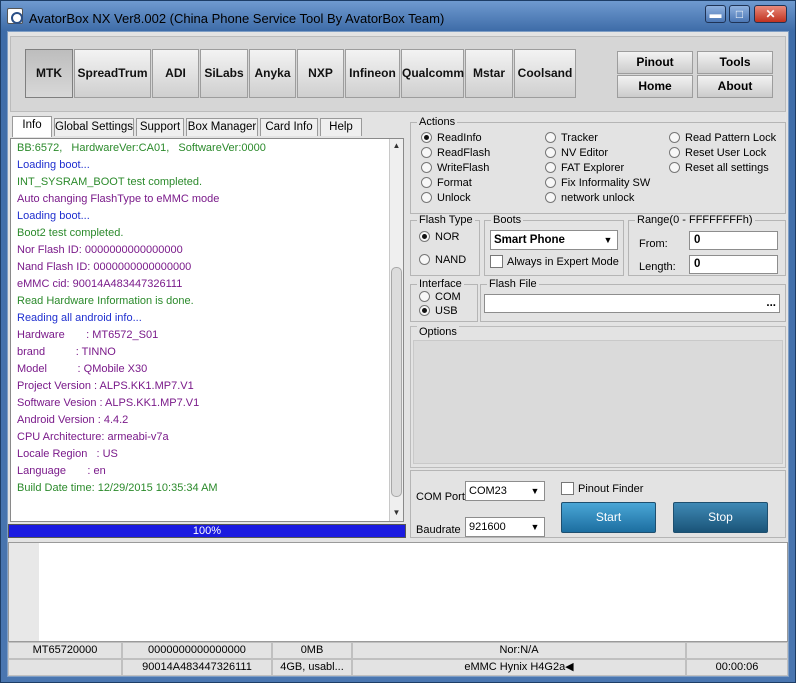  I want to click on log-line: Software Vesion : ALPS.KK1.MP7.V1, so click(108, 403).